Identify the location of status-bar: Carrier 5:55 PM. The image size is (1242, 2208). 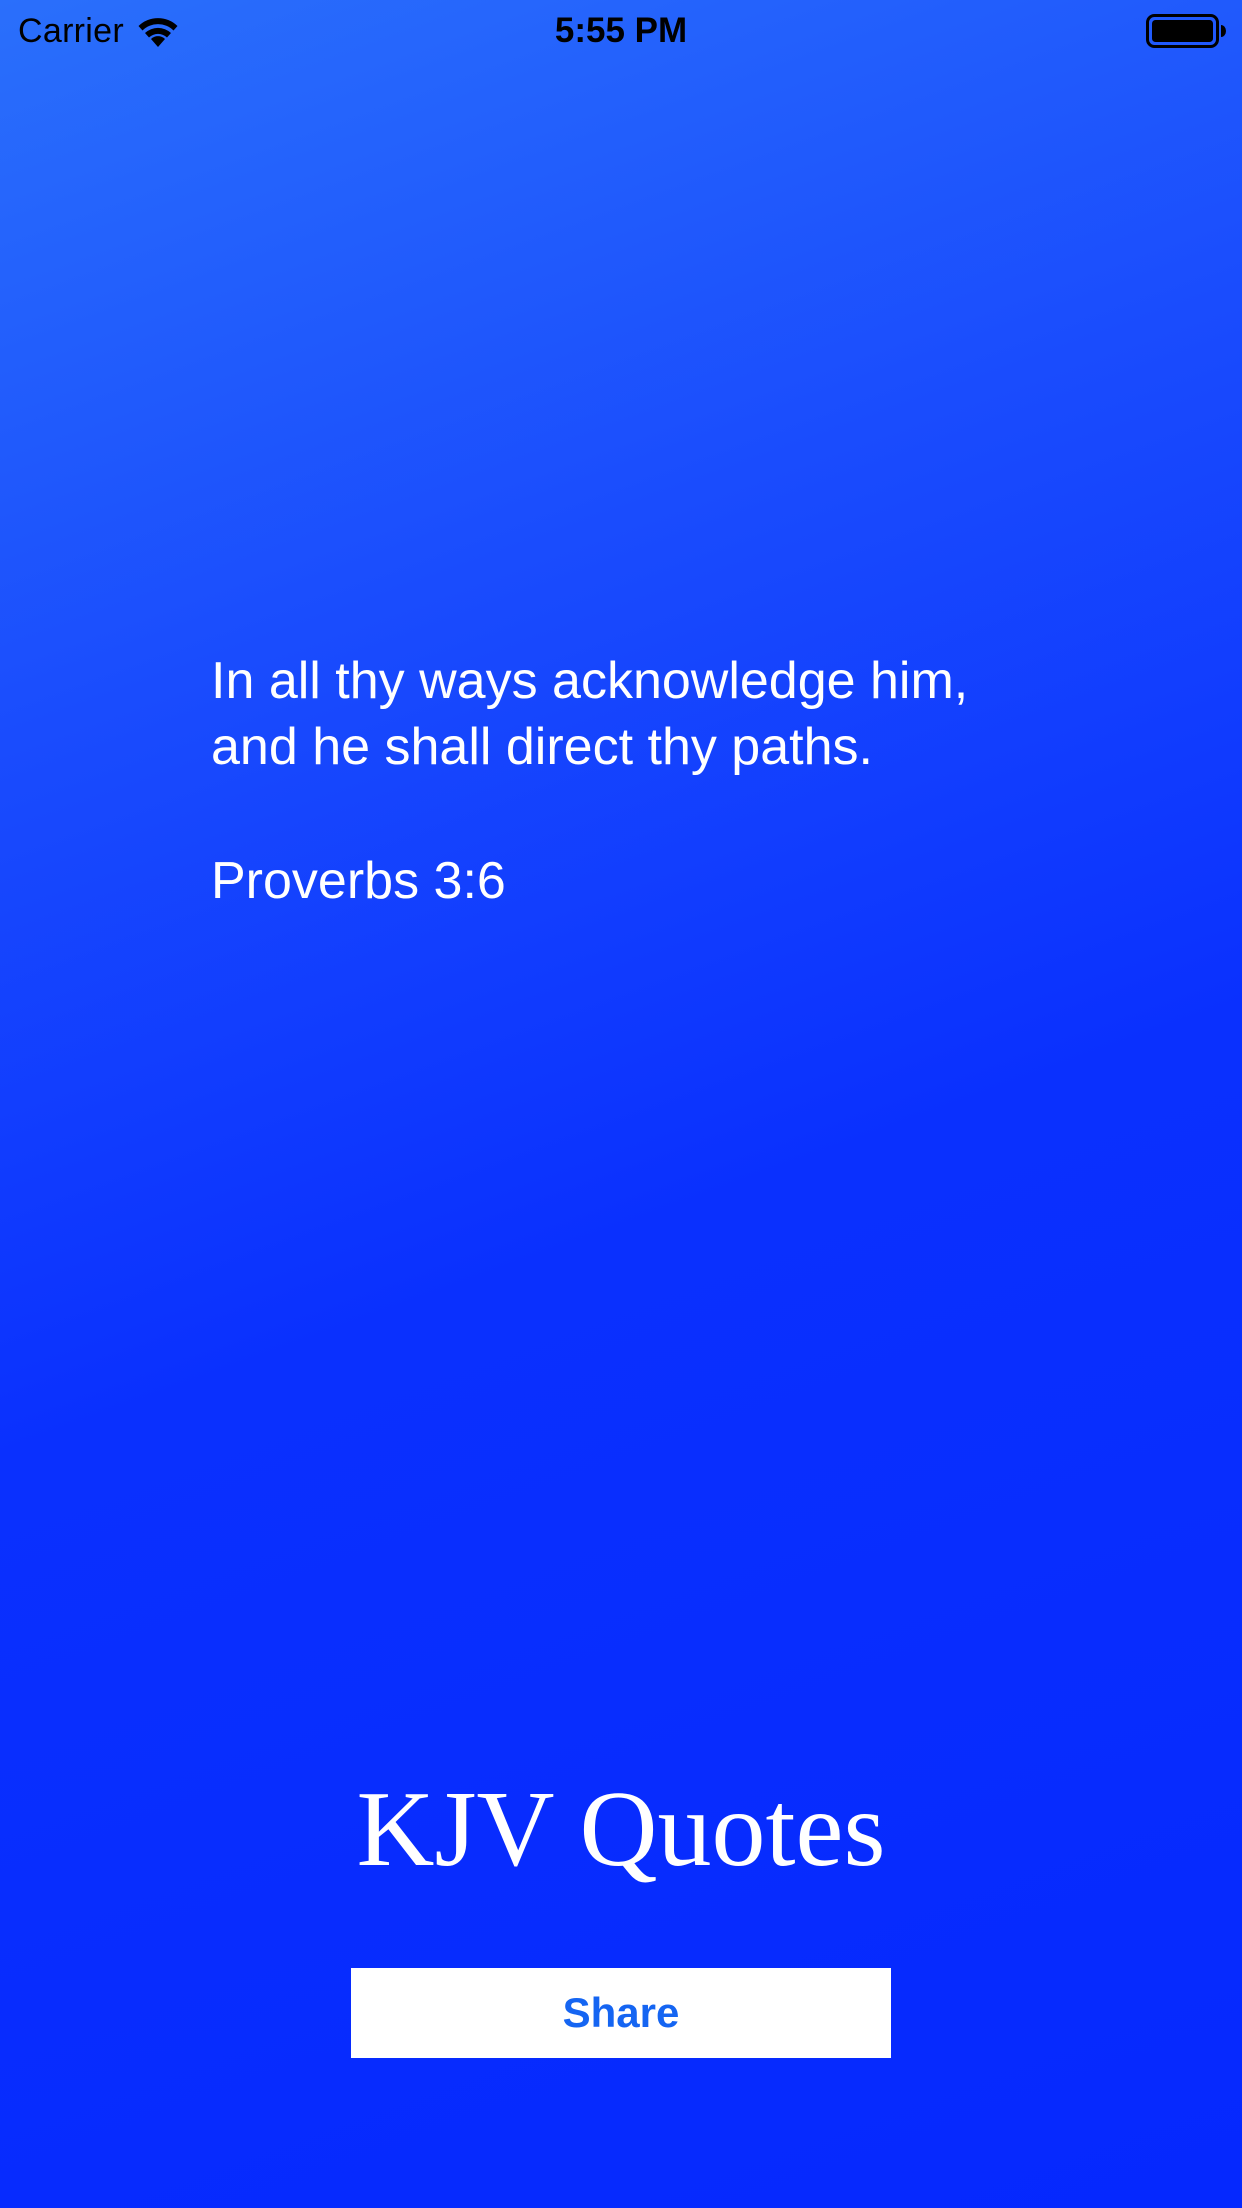
(621, 31).